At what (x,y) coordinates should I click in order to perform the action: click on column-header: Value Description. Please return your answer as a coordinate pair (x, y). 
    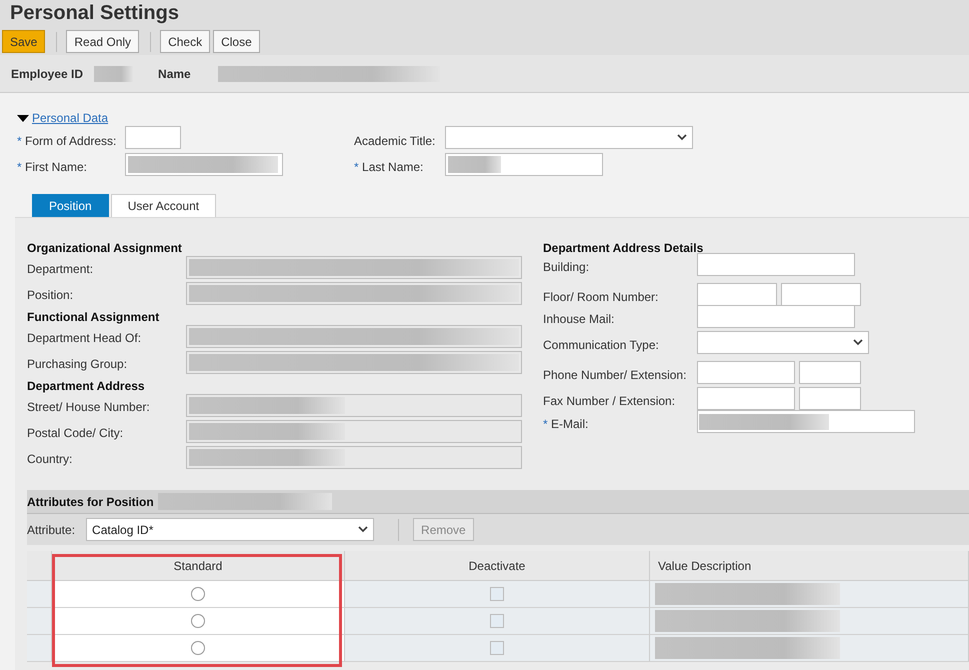
    Looking at the image, I should click on (809, 566).